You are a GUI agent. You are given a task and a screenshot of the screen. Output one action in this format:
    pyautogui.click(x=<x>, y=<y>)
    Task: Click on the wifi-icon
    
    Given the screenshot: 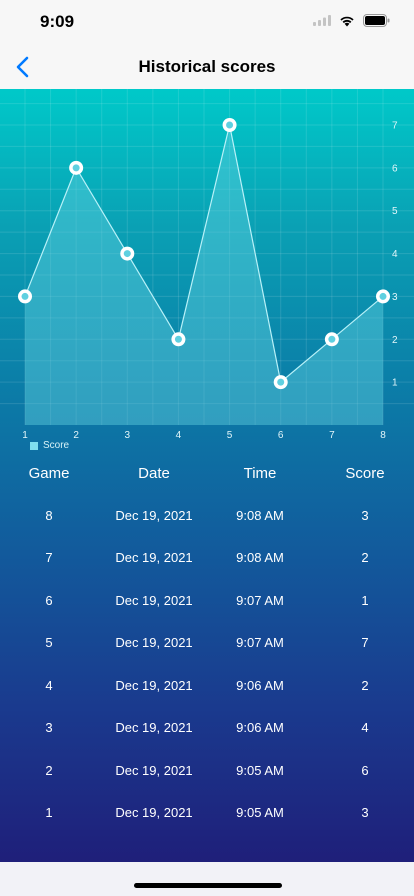 What is the action you would take?
    pyautogui.click(x=347, y=21)
    